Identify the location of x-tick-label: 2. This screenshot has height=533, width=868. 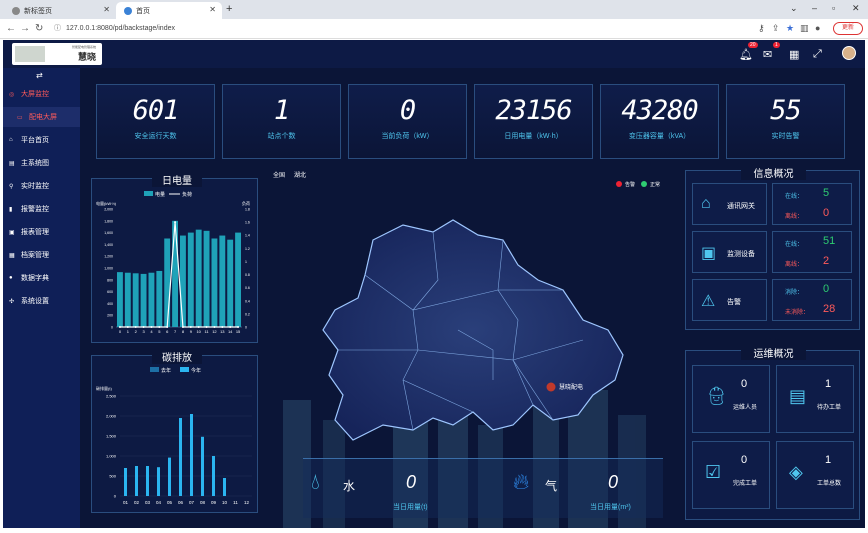
(136, 331).